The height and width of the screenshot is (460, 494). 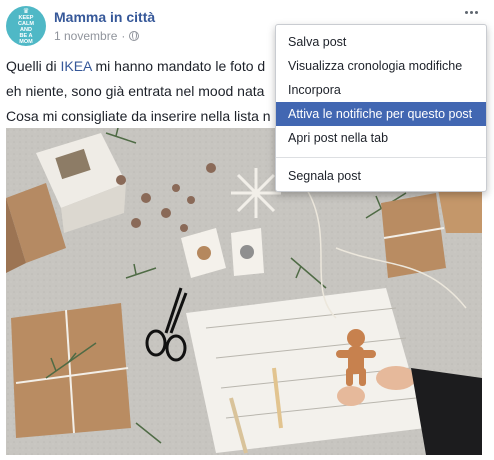 What do you see at coordinates (381, 176) in the screenshot?
I see `menu-item-report-post: Segnala post` at bounding box center [381, 176].